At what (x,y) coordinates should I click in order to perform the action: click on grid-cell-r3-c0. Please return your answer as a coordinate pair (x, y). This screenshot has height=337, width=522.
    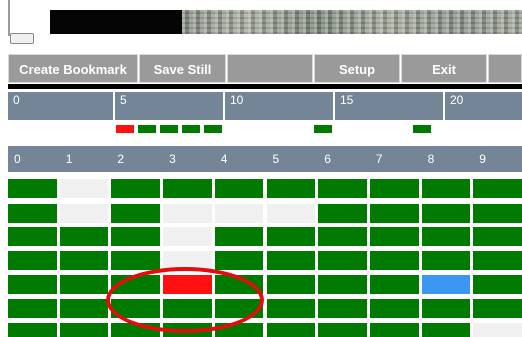
    Looking at the image, I should click on (32, 260).